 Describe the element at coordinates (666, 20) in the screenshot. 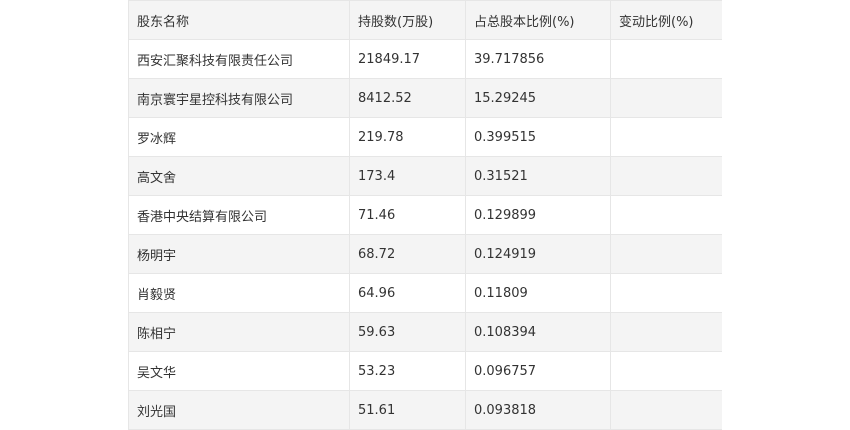

I see `header-change-ratio: 变动比例(%)` at that location.